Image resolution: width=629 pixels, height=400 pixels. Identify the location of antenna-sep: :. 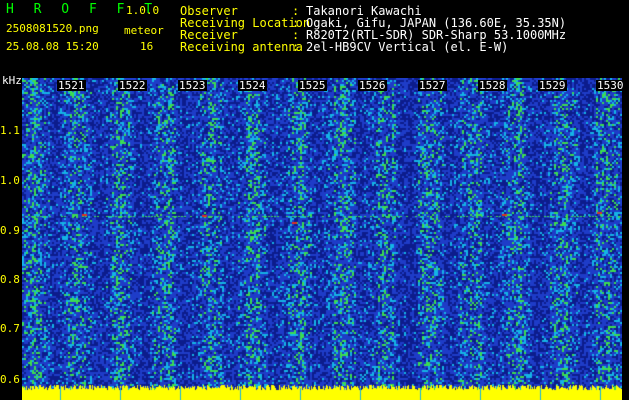
(296, 47).